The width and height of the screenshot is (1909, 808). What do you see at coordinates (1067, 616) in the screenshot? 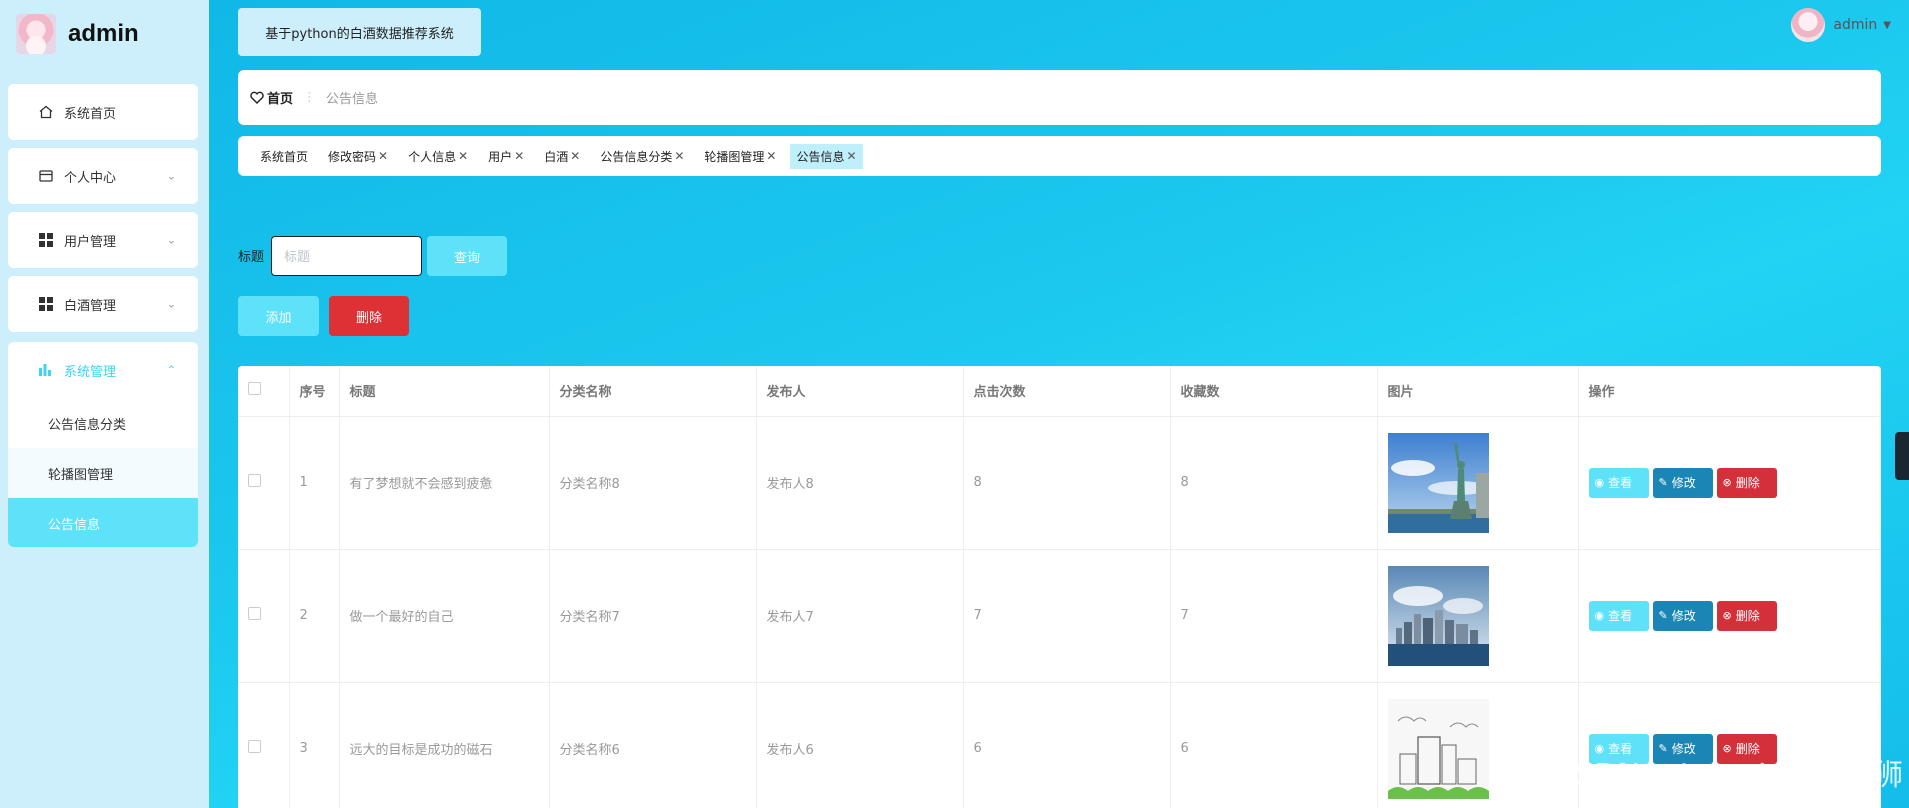
I see `cell-clicks: 7` at bounding box center [1067, 616].